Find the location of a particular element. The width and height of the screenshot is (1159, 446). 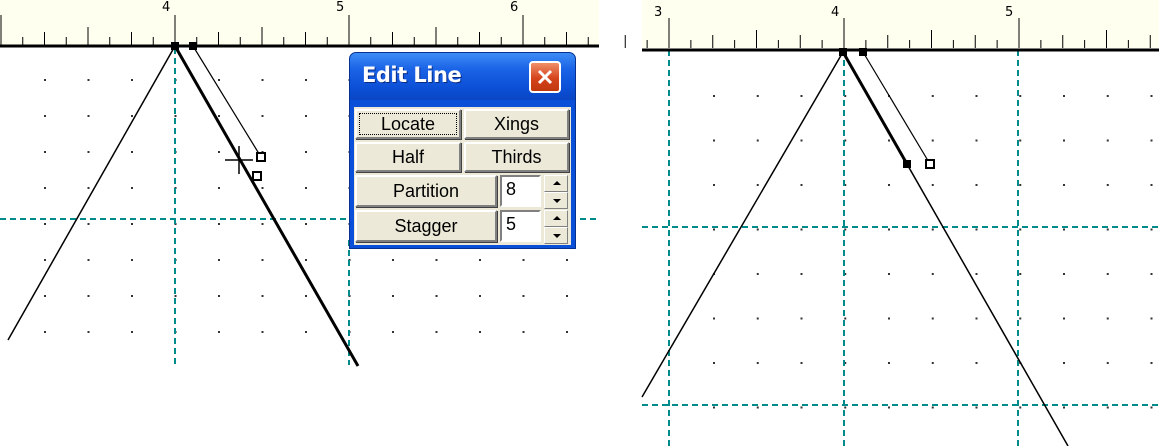

stagger-button: Stagger is located at coordinates (426, 226).